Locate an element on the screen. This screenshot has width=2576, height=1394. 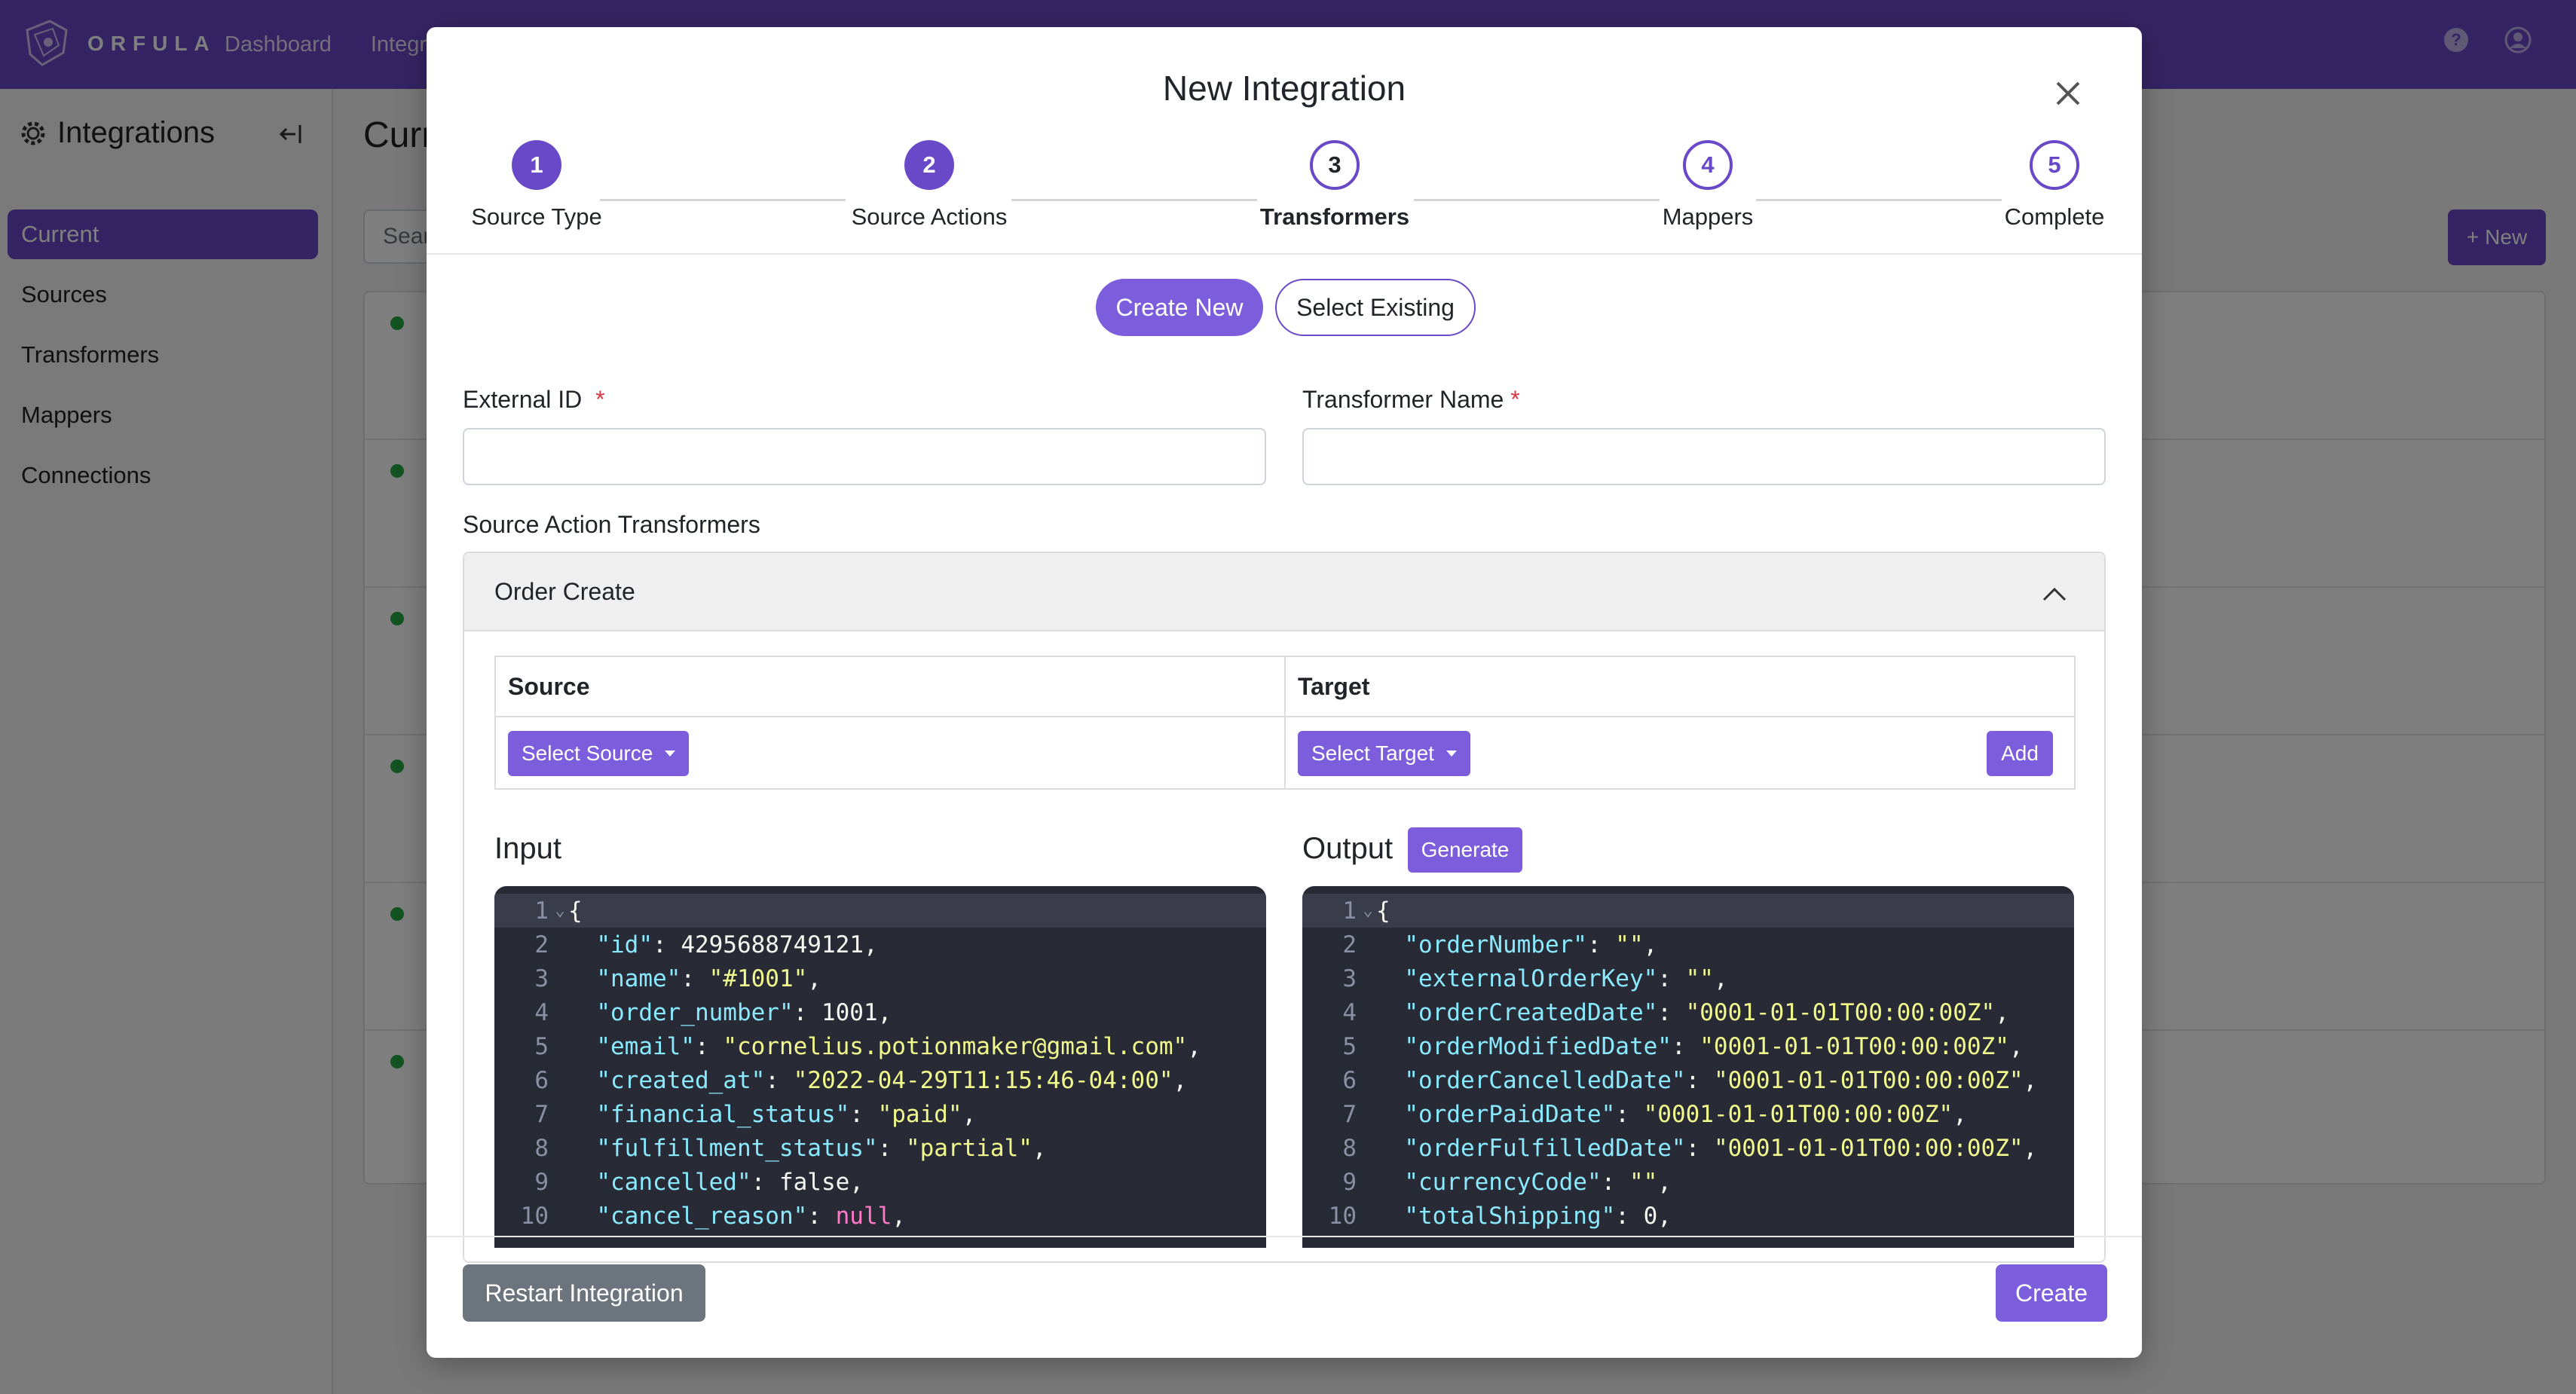
code-line: 8 "fulfillment_status": "partial", is located at coordinates (880, 1148).